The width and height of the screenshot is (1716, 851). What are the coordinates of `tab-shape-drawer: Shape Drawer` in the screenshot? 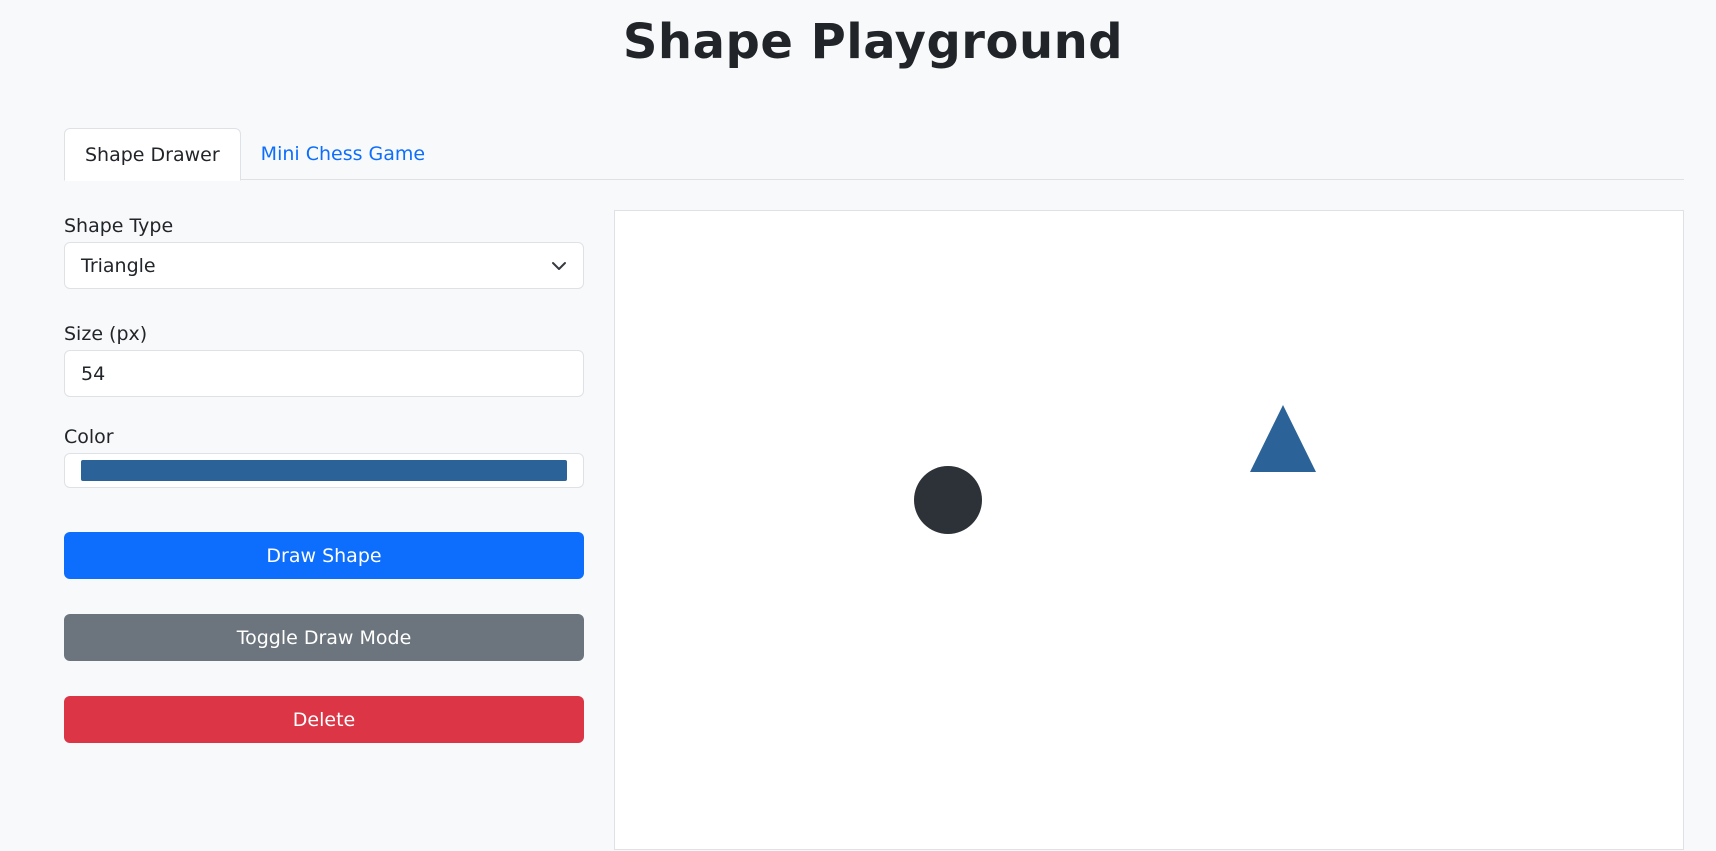 It's located at (152, 154).